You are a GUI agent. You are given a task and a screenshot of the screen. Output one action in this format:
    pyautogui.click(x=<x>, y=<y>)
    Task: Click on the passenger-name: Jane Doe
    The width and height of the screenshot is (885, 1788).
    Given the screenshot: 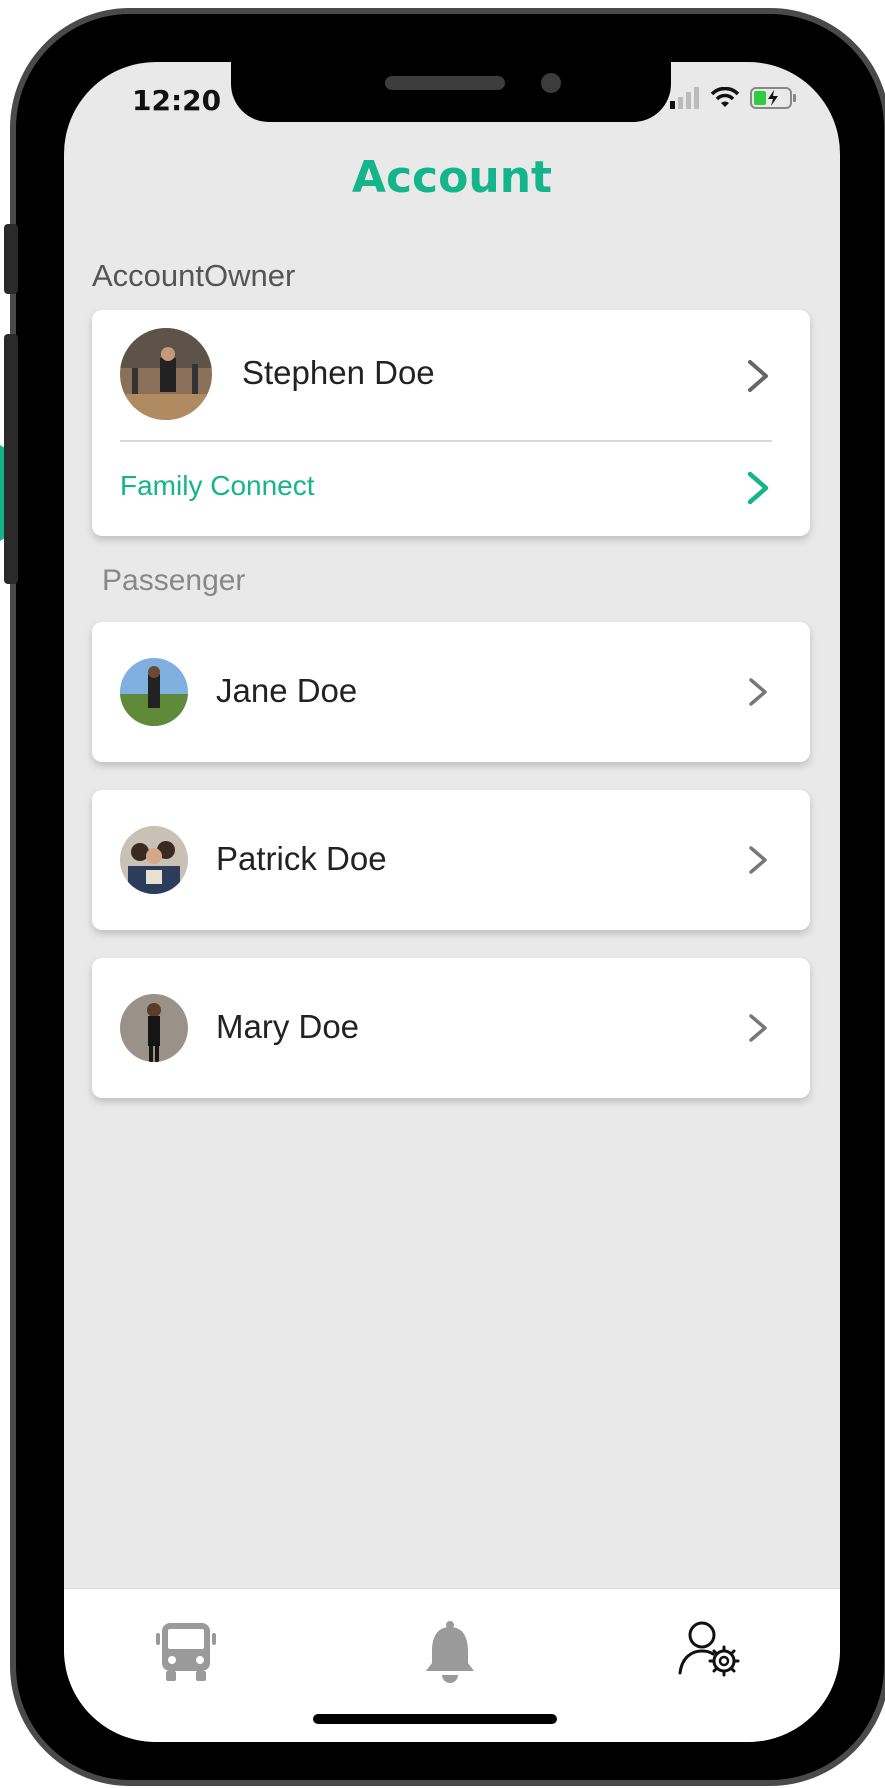 What is the action you would take?
    pyautogui.click(x=287, y=690)
    